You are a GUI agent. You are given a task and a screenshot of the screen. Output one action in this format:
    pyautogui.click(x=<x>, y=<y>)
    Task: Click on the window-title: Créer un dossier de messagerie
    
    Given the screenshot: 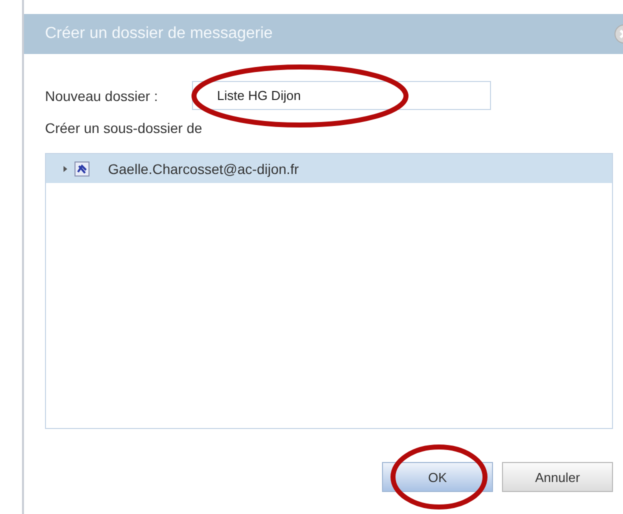 What is the action you would take?
    pyautogui.click(x=159, y=34)
    